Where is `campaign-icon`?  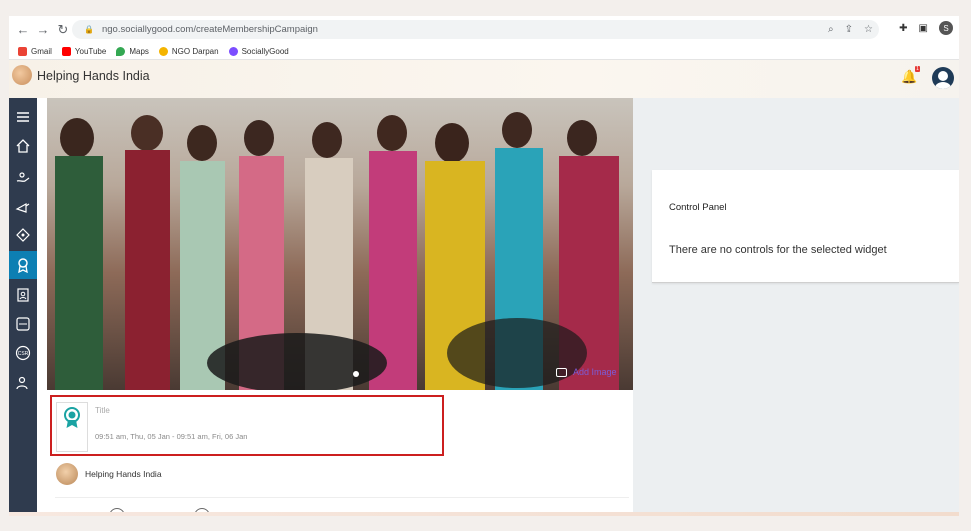
campaign-icon is located at coordinates (22, 207).